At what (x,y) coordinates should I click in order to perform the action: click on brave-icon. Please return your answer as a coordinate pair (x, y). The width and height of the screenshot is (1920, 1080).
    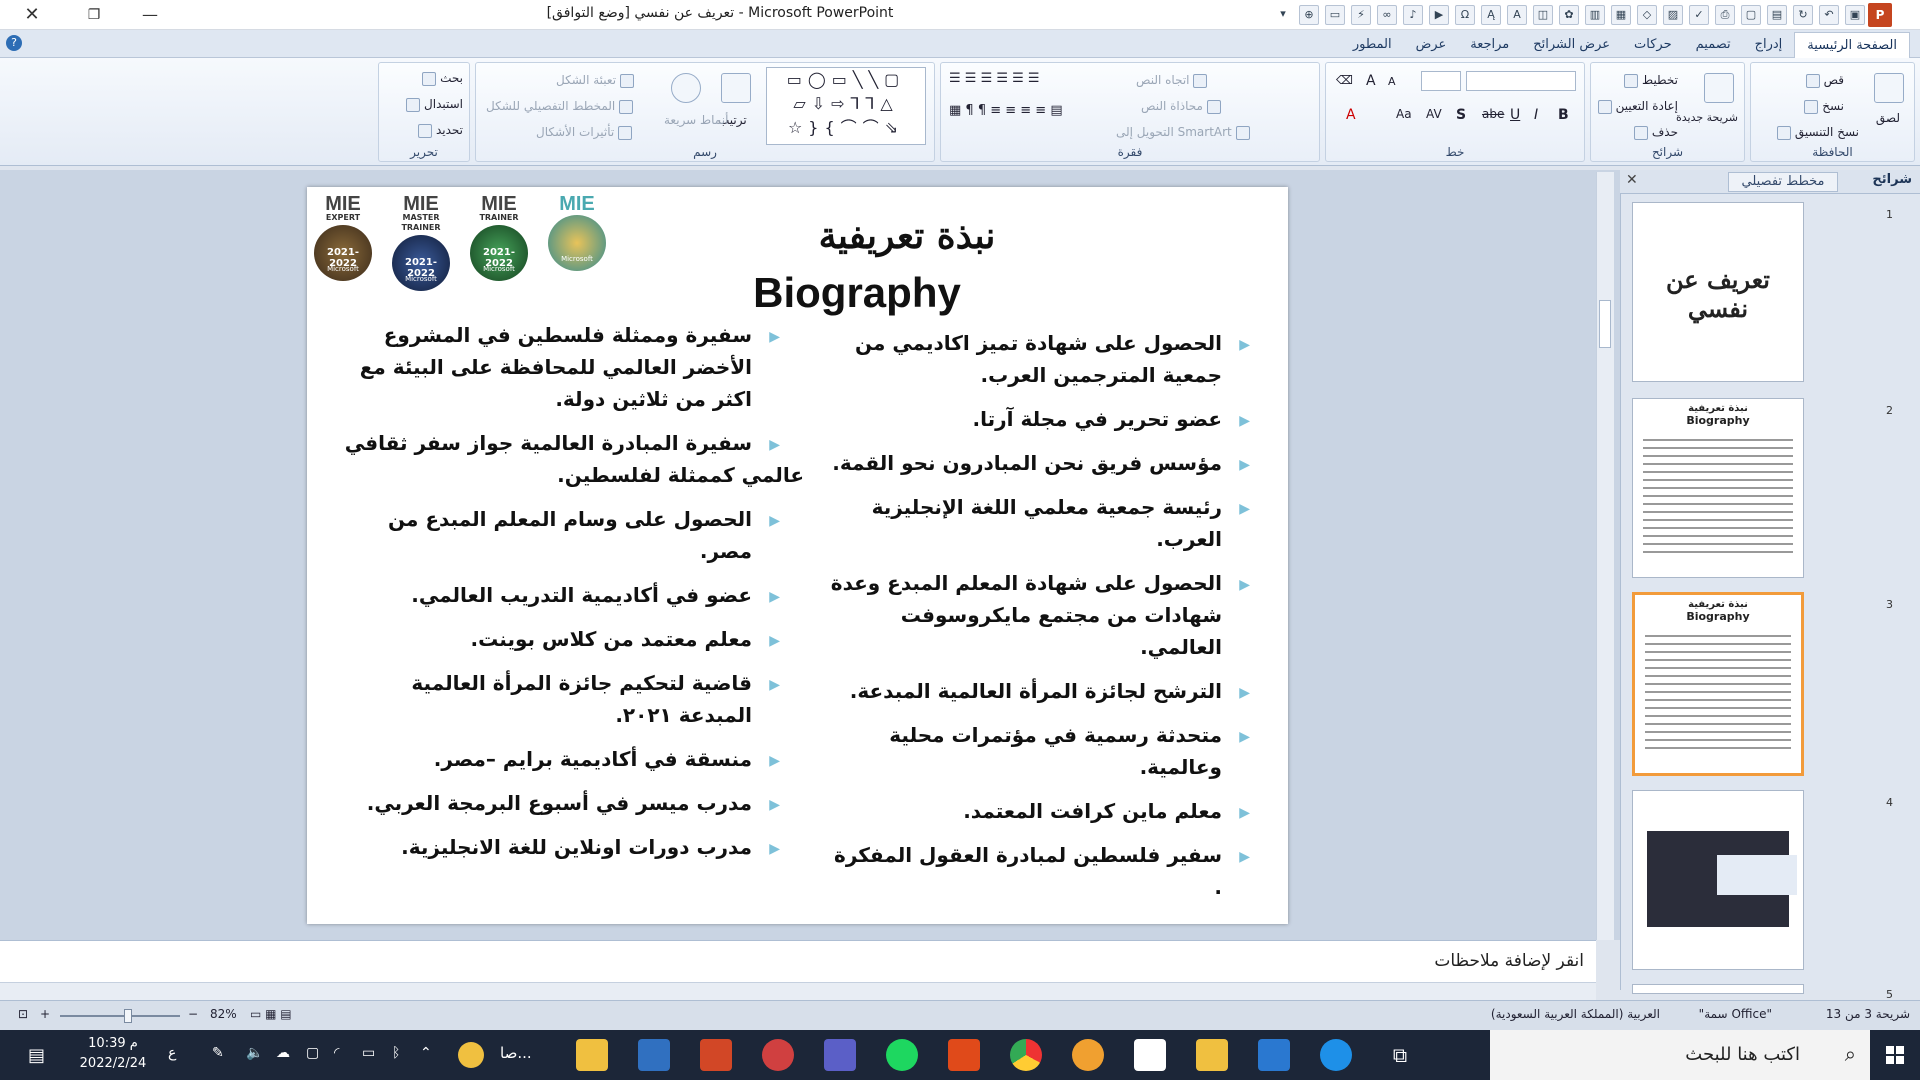
    Looking at the image, I should click on (1088, 1055).